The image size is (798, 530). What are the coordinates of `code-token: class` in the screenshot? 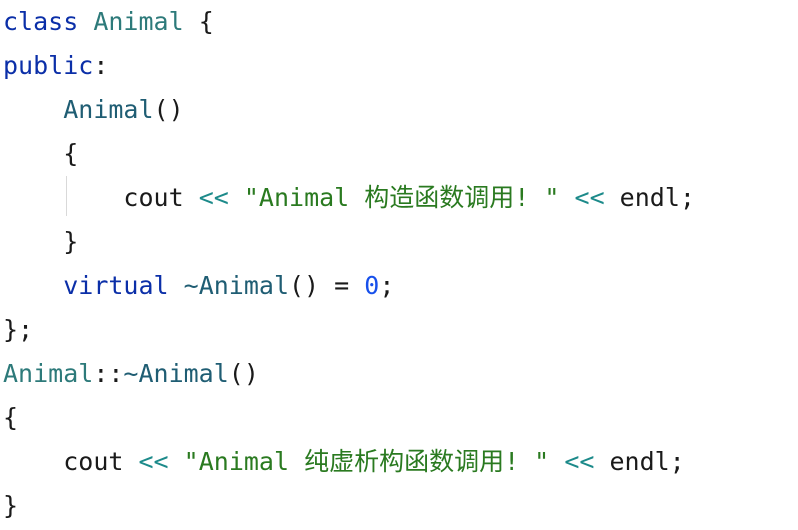 It's located at (41, 21).